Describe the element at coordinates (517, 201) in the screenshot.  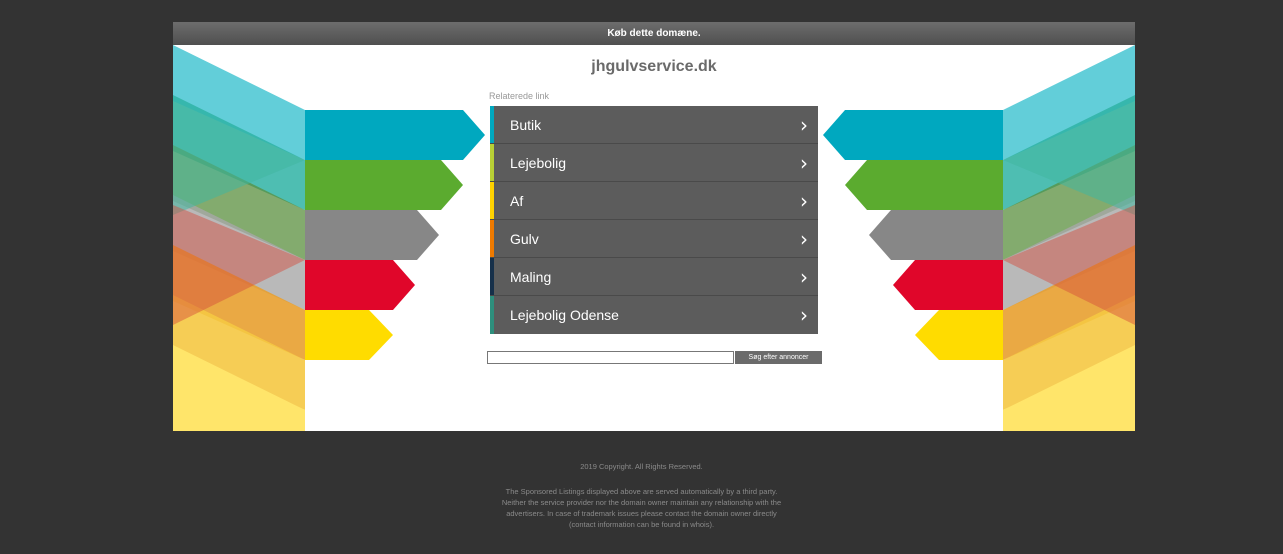
I see `link-label: Af` at that location.